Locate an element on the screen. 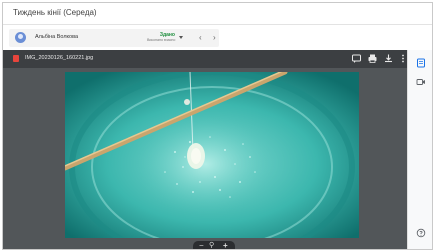 The width and height of the screenshot is (433, 250). viewer-toolbar: IMG_20230126_160221.jpg is located at coordinates (205, 59).